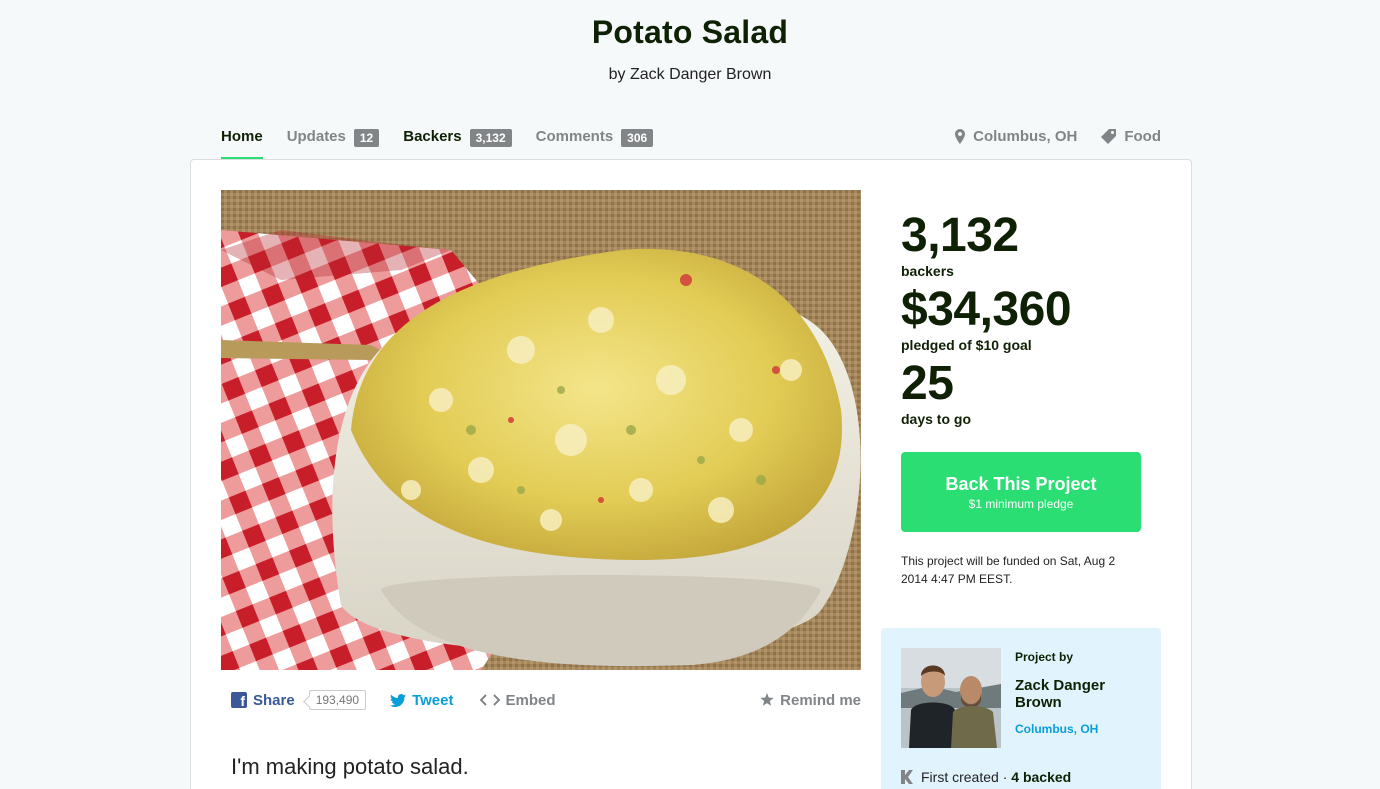 Image resolution: width=1380 pixels, height=789 pixels. Describe the element at coordinates (274, 700) in the screenshot. I see `share-label: Share` at that location.